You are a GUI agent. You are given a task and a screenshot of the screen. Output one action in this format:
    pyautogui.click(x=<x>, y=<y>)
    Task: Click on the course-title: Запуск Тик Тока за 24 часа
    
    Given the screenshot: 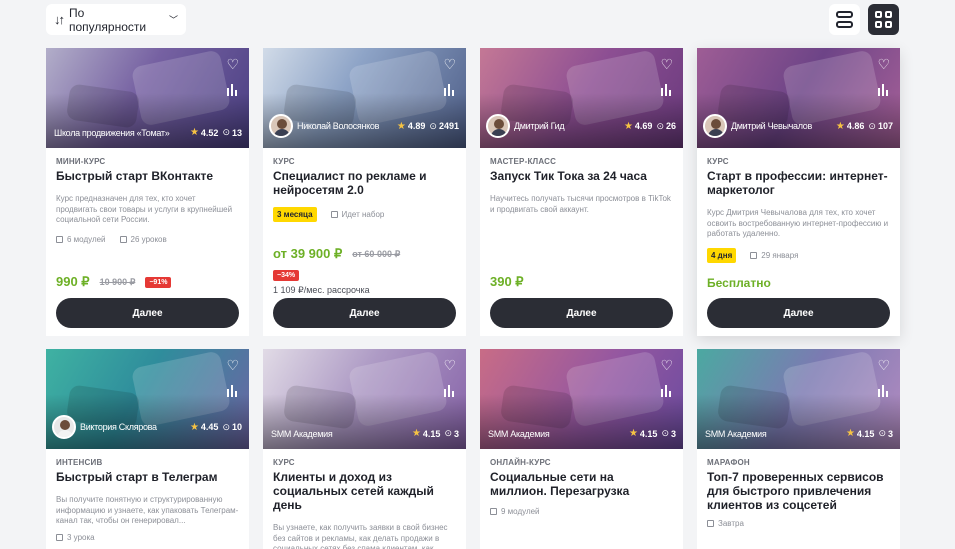 What is the action you would take?
    pyautogui.click(x=581, y=176)
    